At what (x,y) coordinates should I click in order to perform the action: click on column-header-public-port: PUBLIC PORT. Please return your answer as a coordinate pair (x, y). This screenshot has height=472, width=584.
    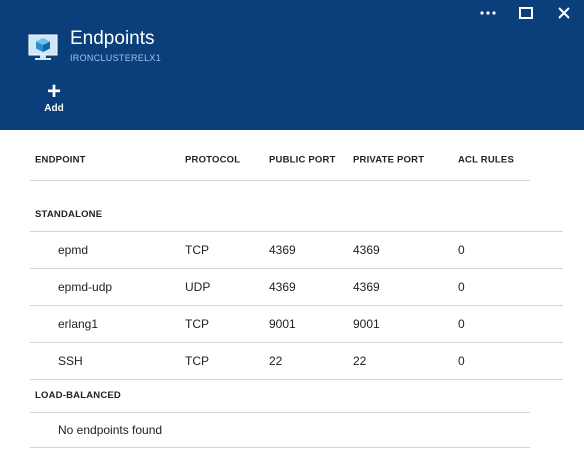
    Looking at the image, I should click on (302, 160).